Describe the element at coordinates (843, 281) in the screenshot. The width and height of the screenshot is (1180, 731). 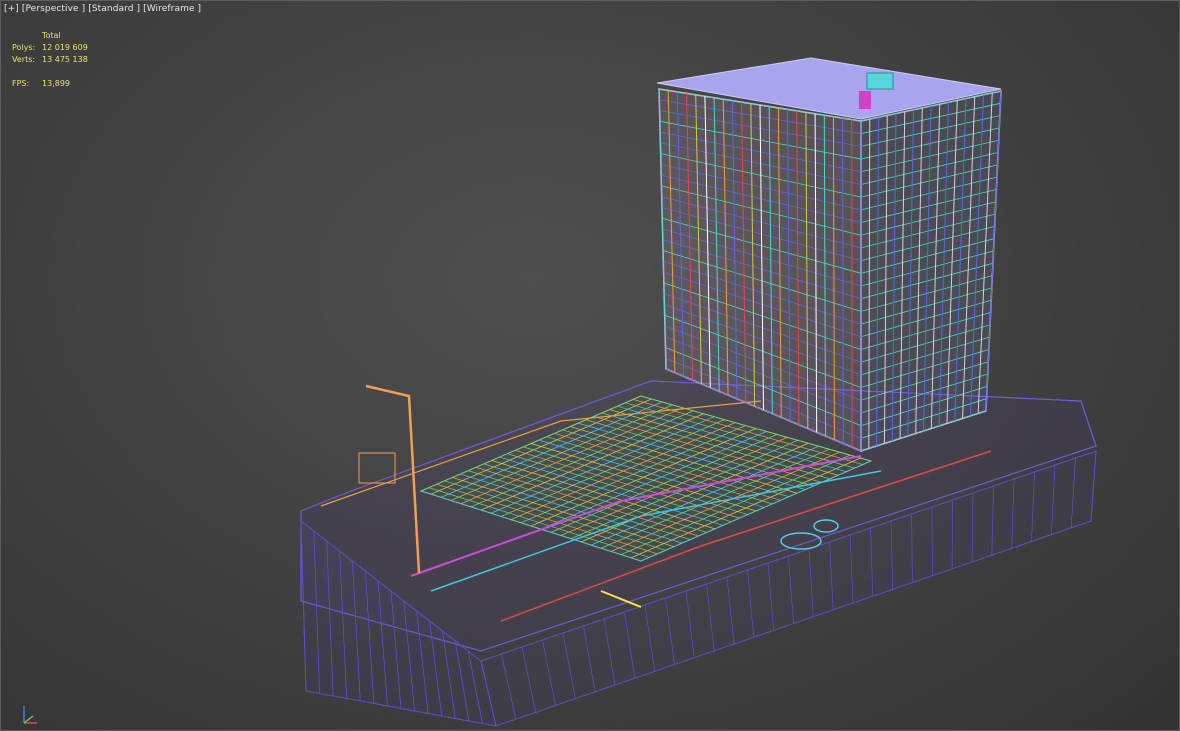
I see `tower-left-column-line` at that location.